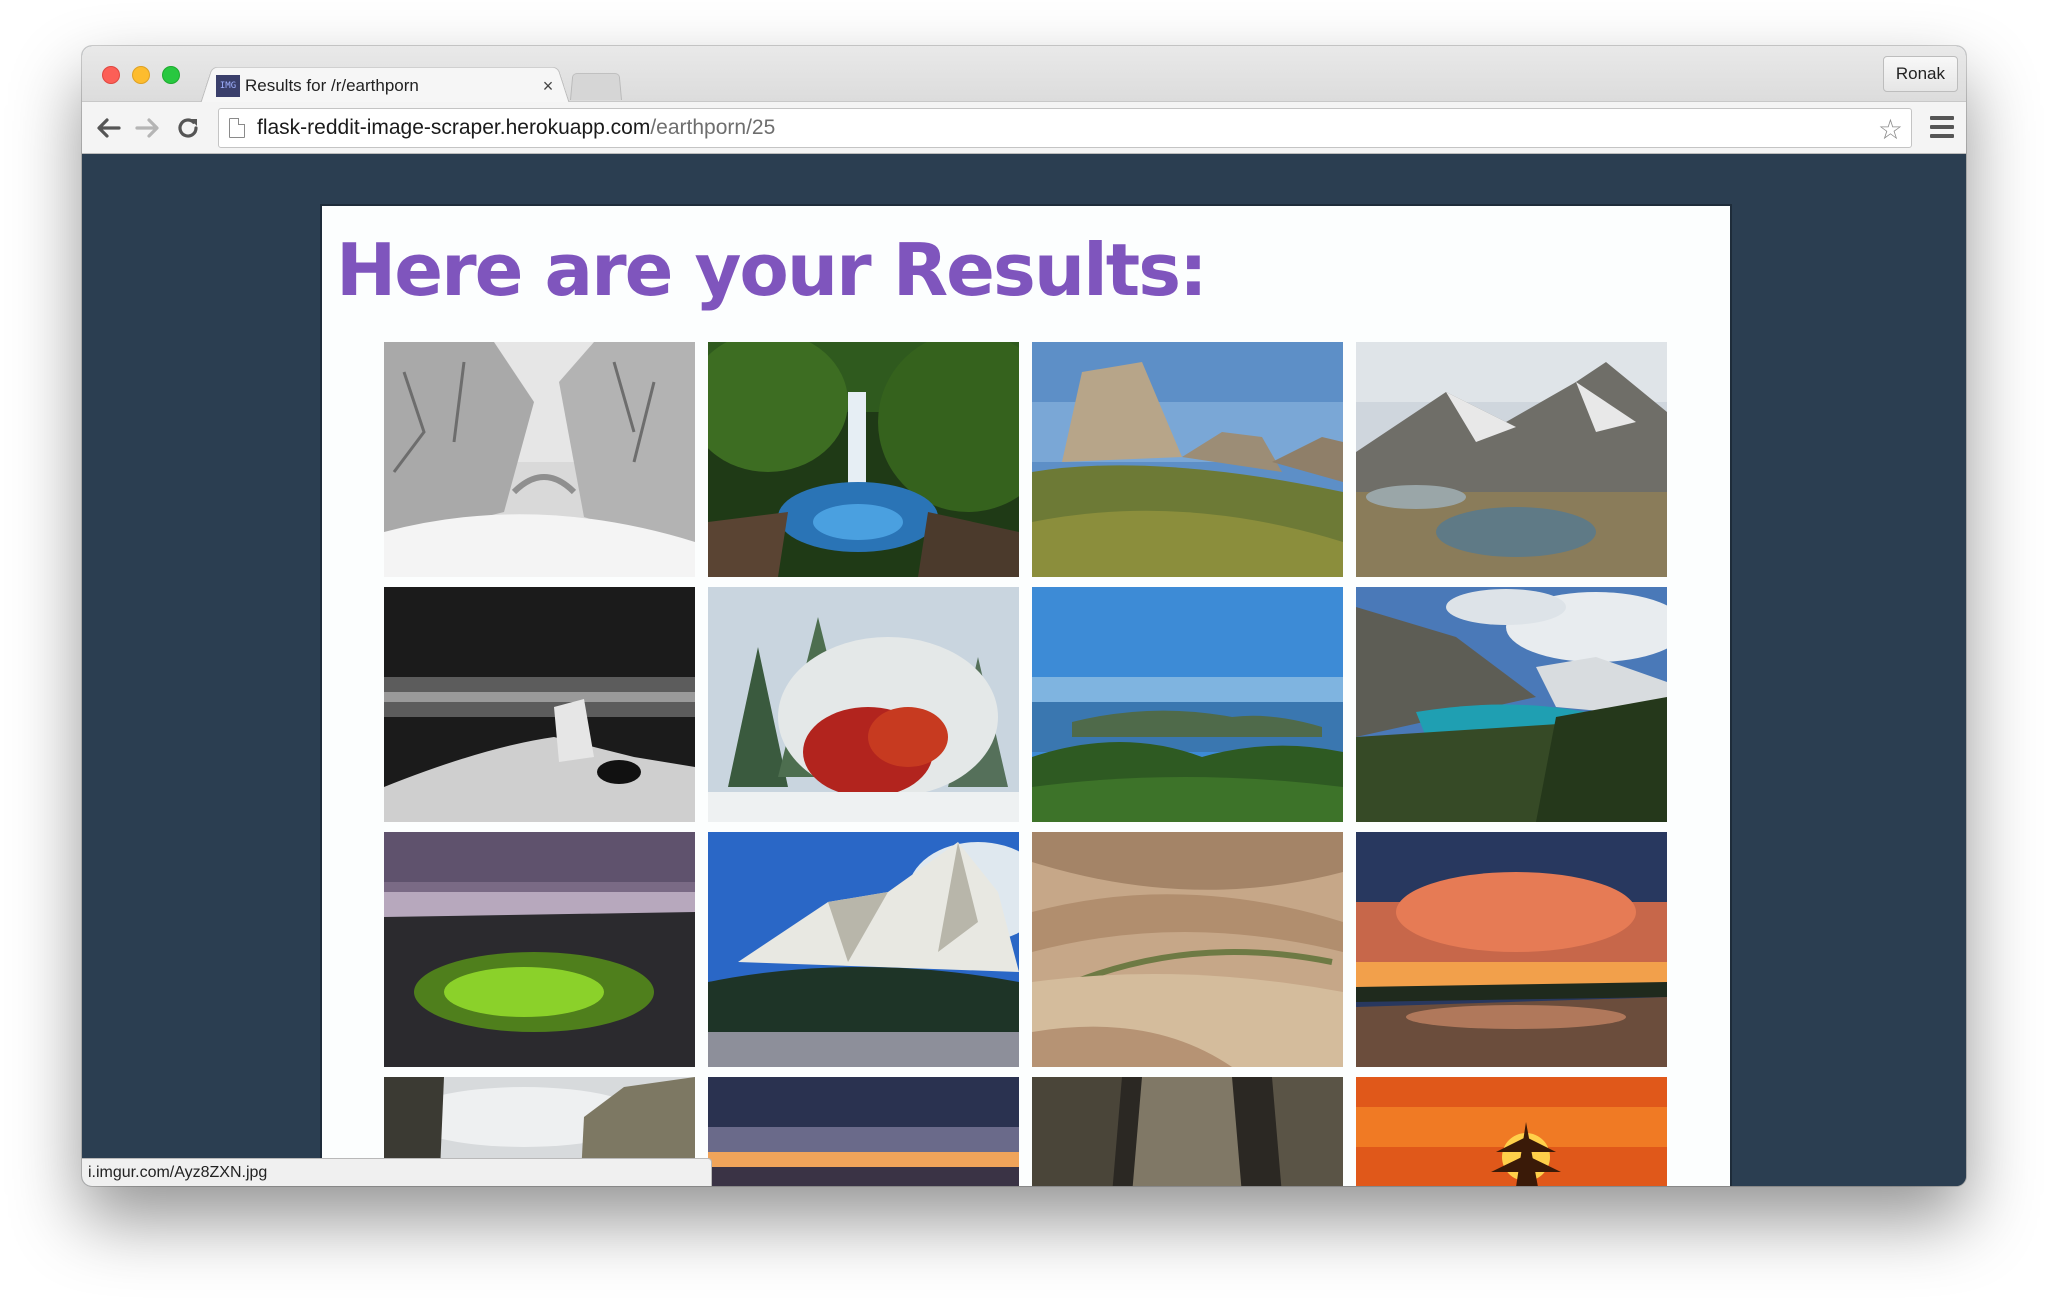  Describe the element at coordinates (1890, 129) in the screenshot. I see `star-icon: ☆` at that location.